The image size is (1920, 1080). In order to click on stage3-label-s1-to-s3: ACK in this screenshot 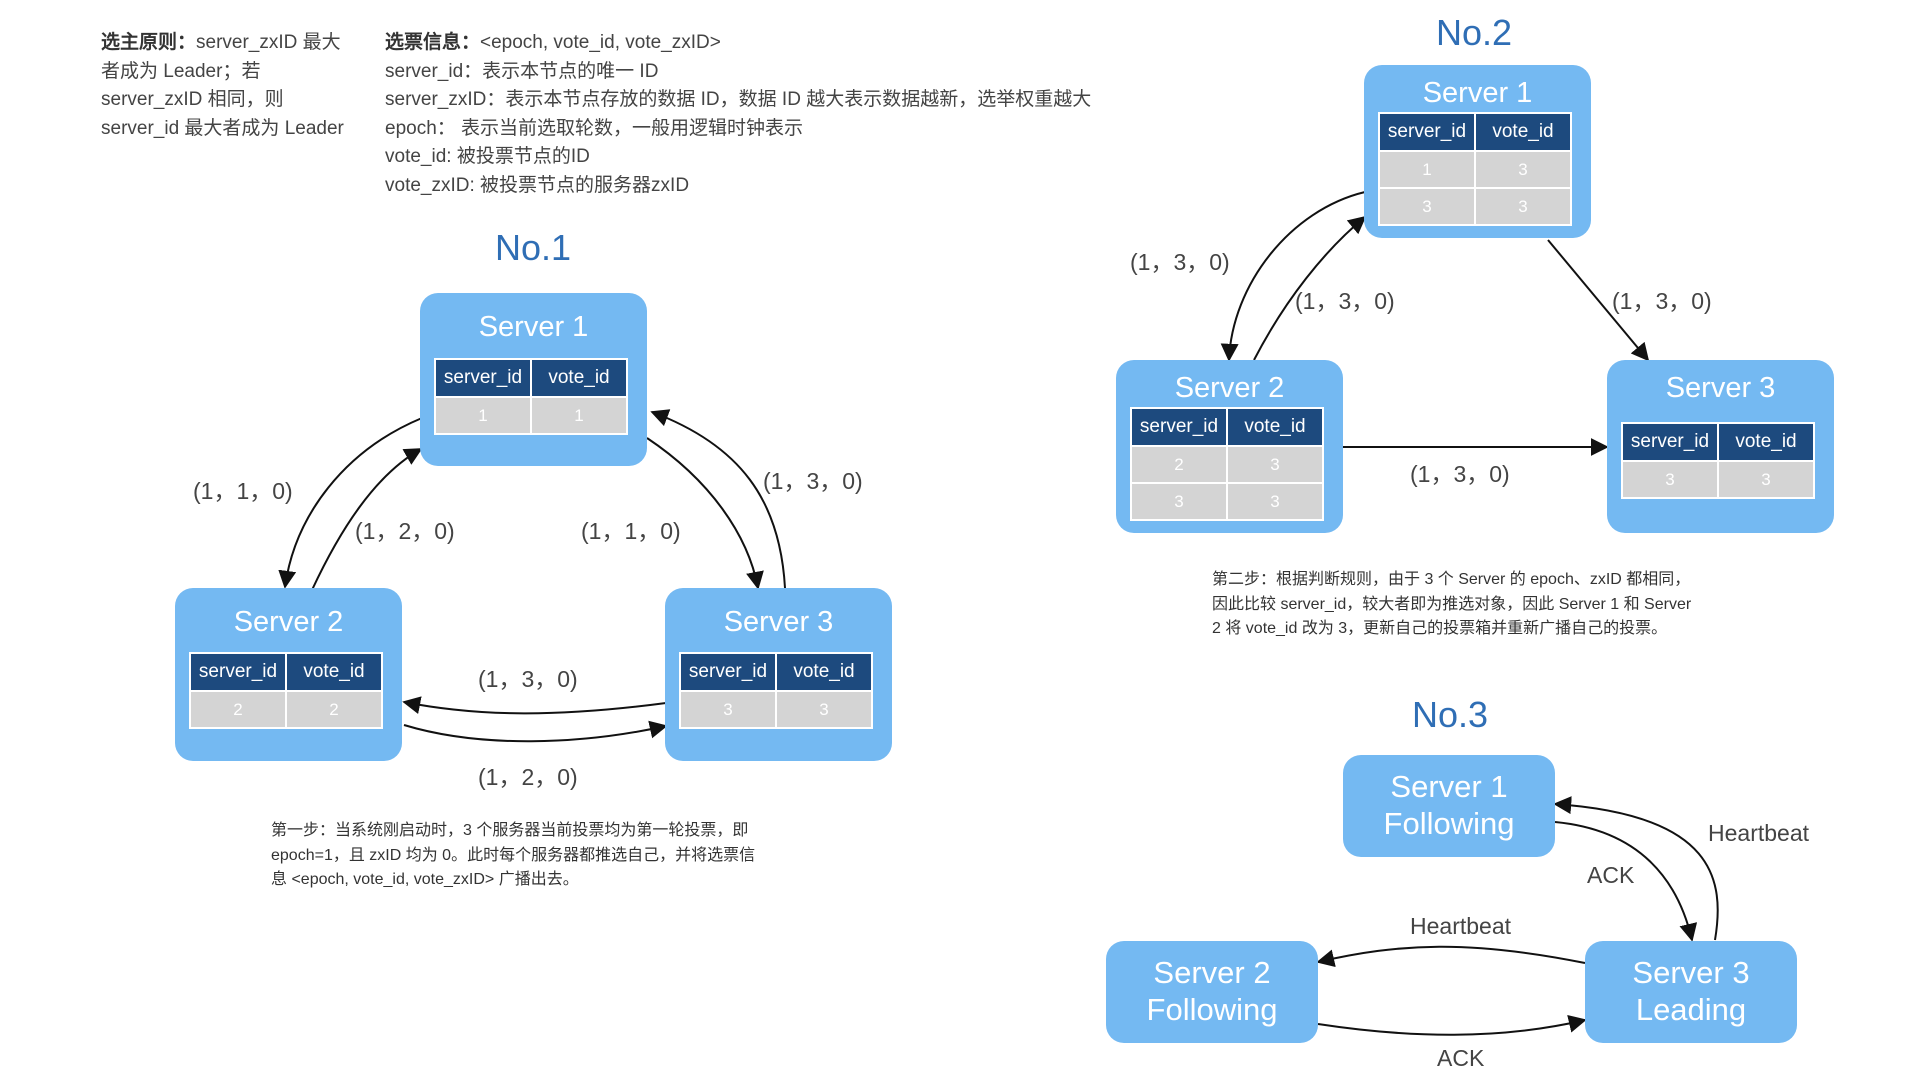, I will do `click(1611, 875)`.